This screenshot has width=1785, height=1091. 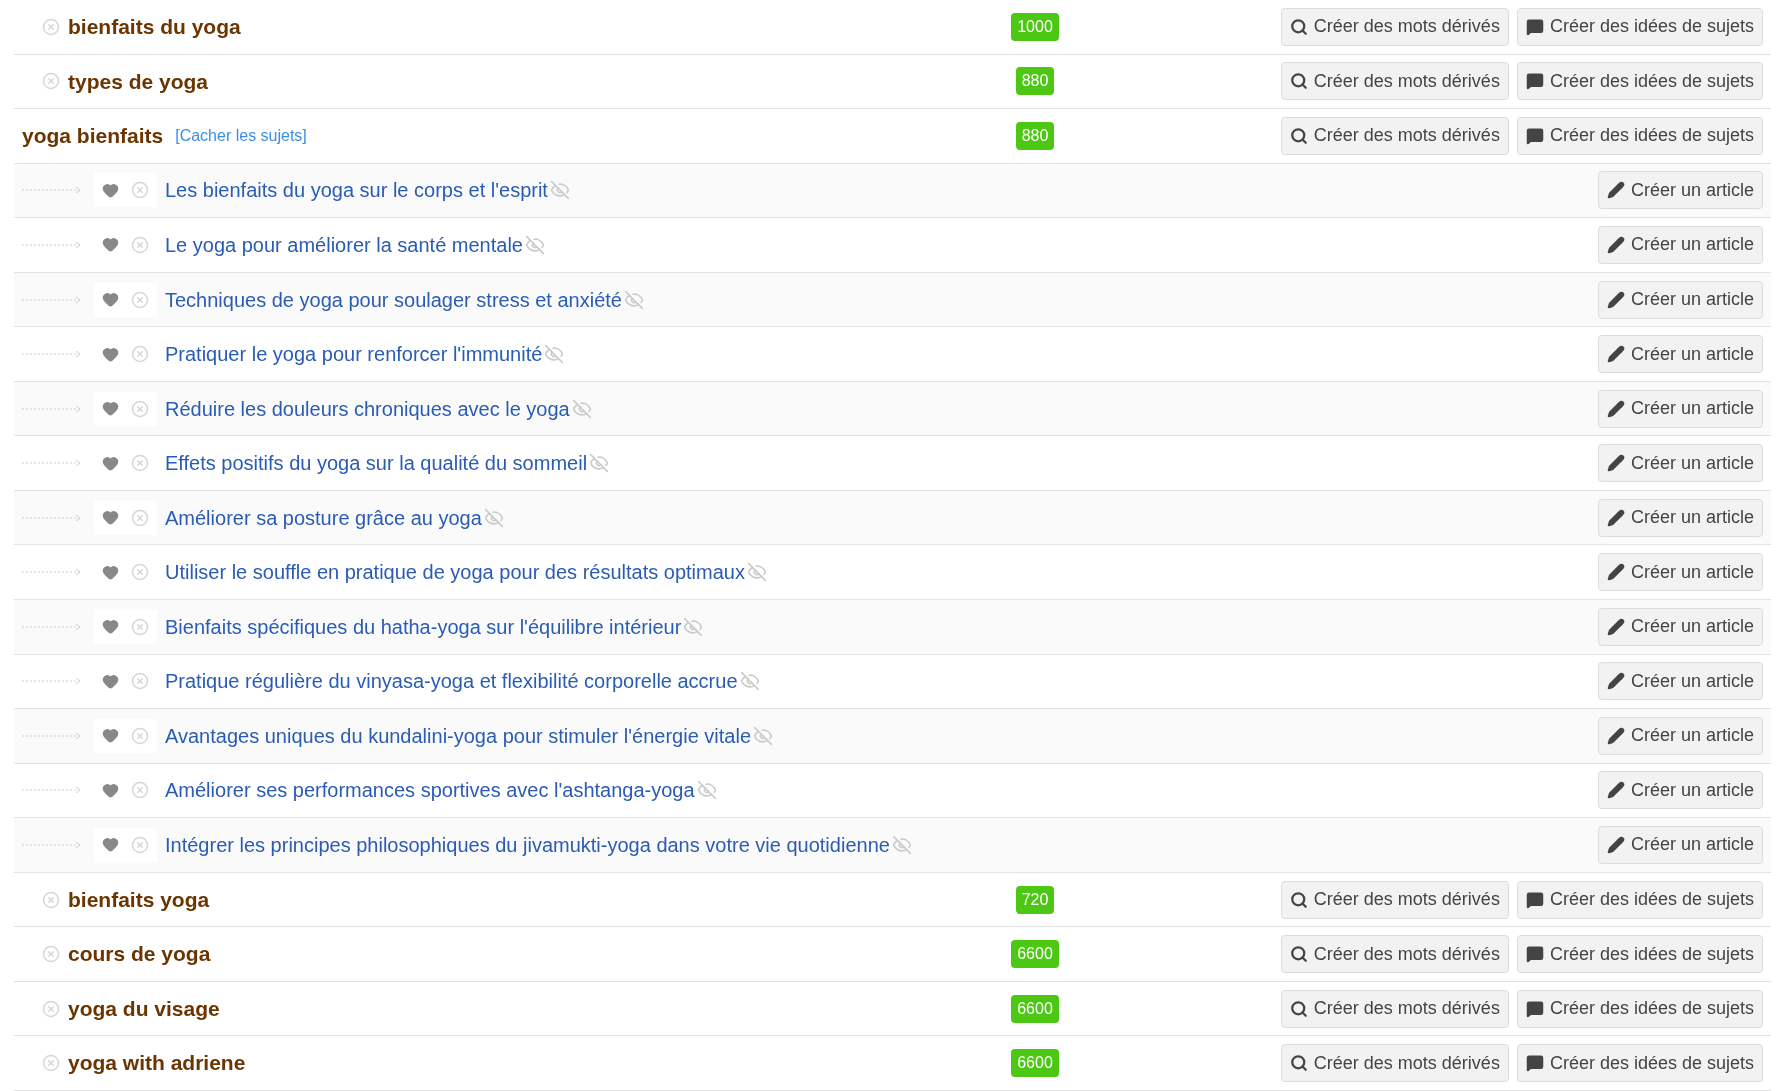 What do you see at coordinates (367, 408) in the screenshot?
I see `topic-link: Réduire les douleurs chroniques avec le yoga` at bounding box center [367, 408].